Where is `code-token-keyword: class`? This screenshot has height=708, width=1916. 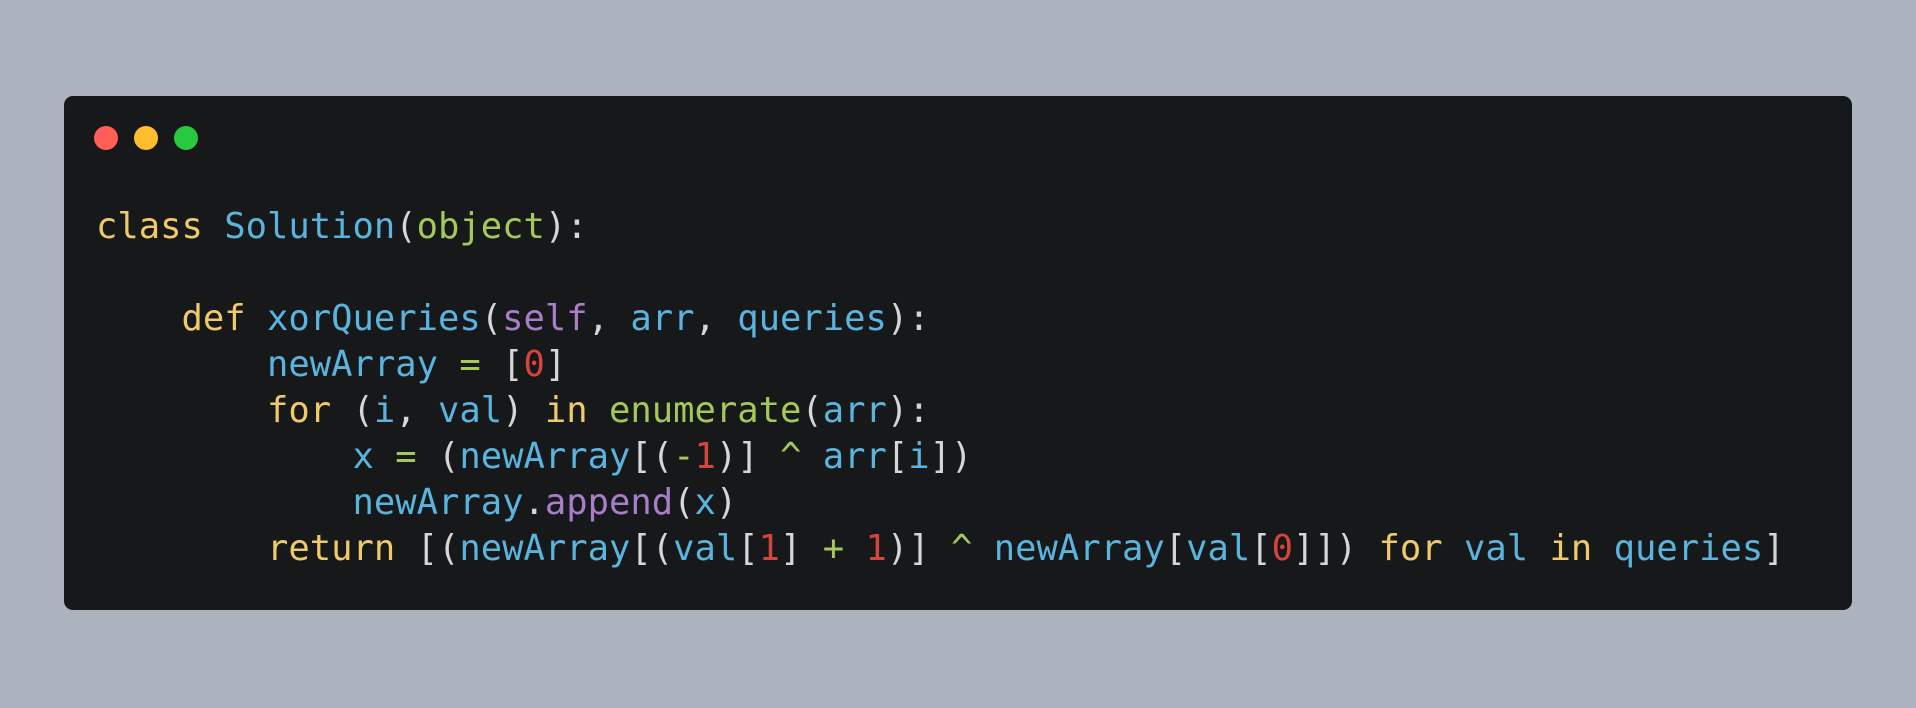 code-token-keyword: class is located at coordinates (149, 226).